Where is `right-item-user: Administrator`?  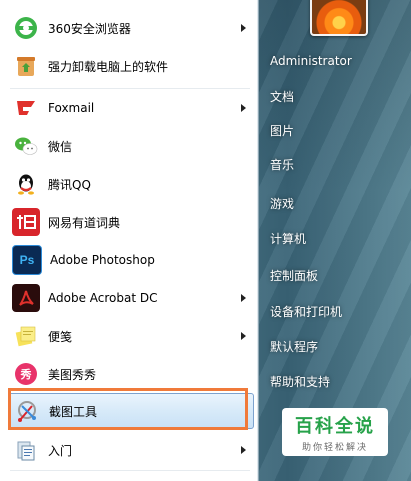 right-item-user: Administrator is located at coordinates (335, 61).